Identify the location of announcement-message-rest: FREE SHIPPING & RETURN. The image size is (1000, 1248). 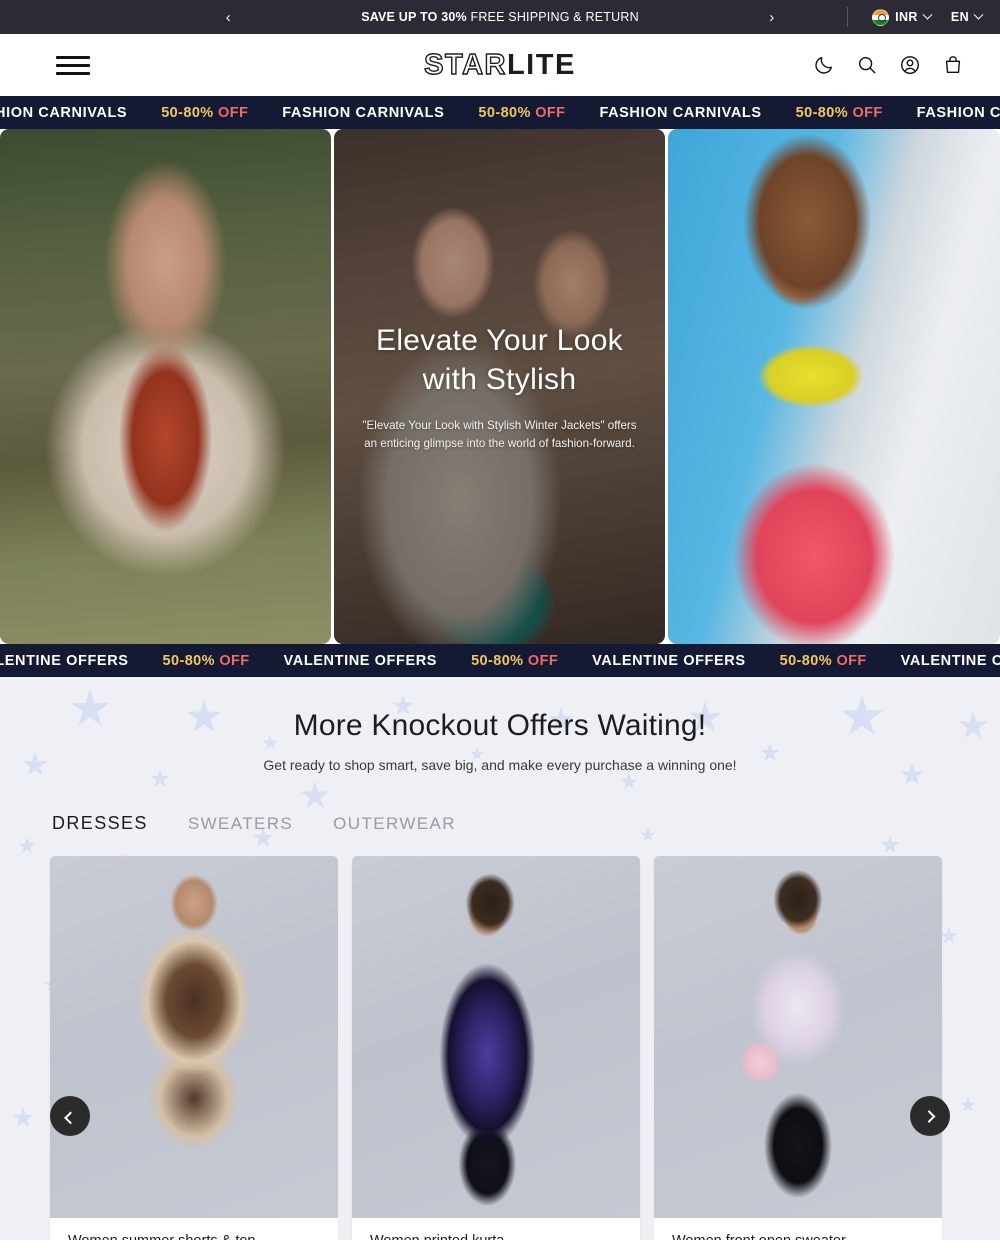
(552, 17).